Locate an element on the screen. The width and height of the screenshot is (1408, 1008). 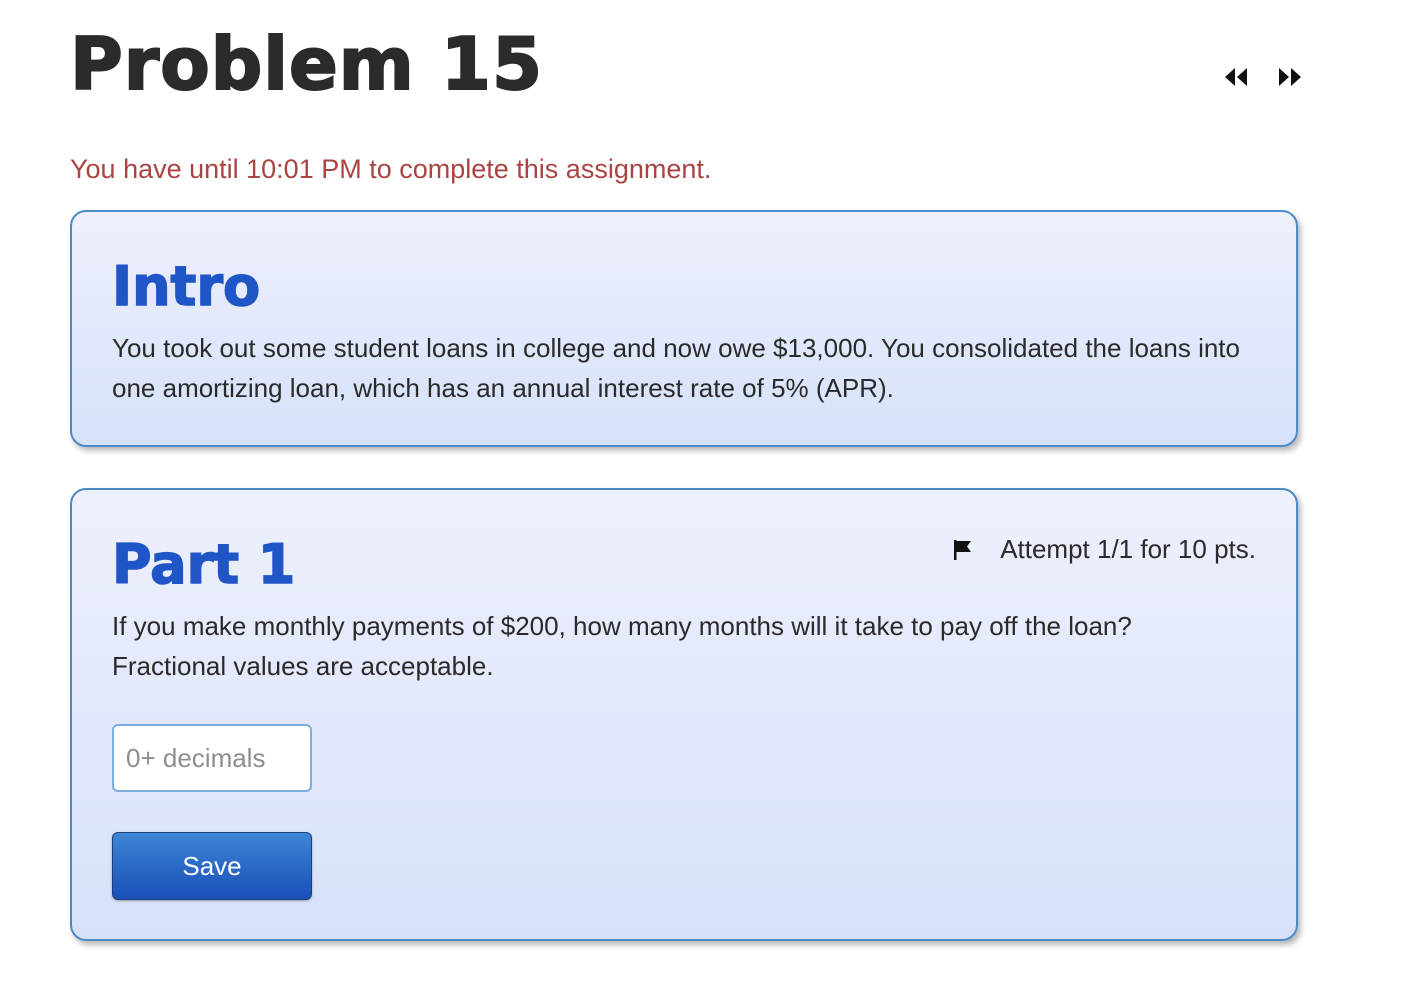
attempt-text: Attempt 1/1 for 10 pts. is located at coordinates (1128, 549).